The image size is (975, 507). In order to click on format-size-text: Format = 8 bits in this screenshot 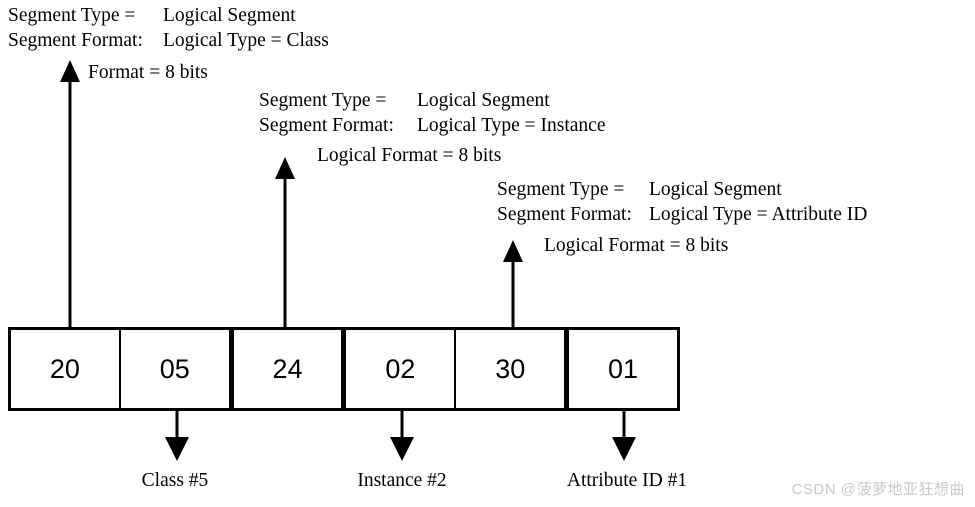, I will do `click(148, 72)`.